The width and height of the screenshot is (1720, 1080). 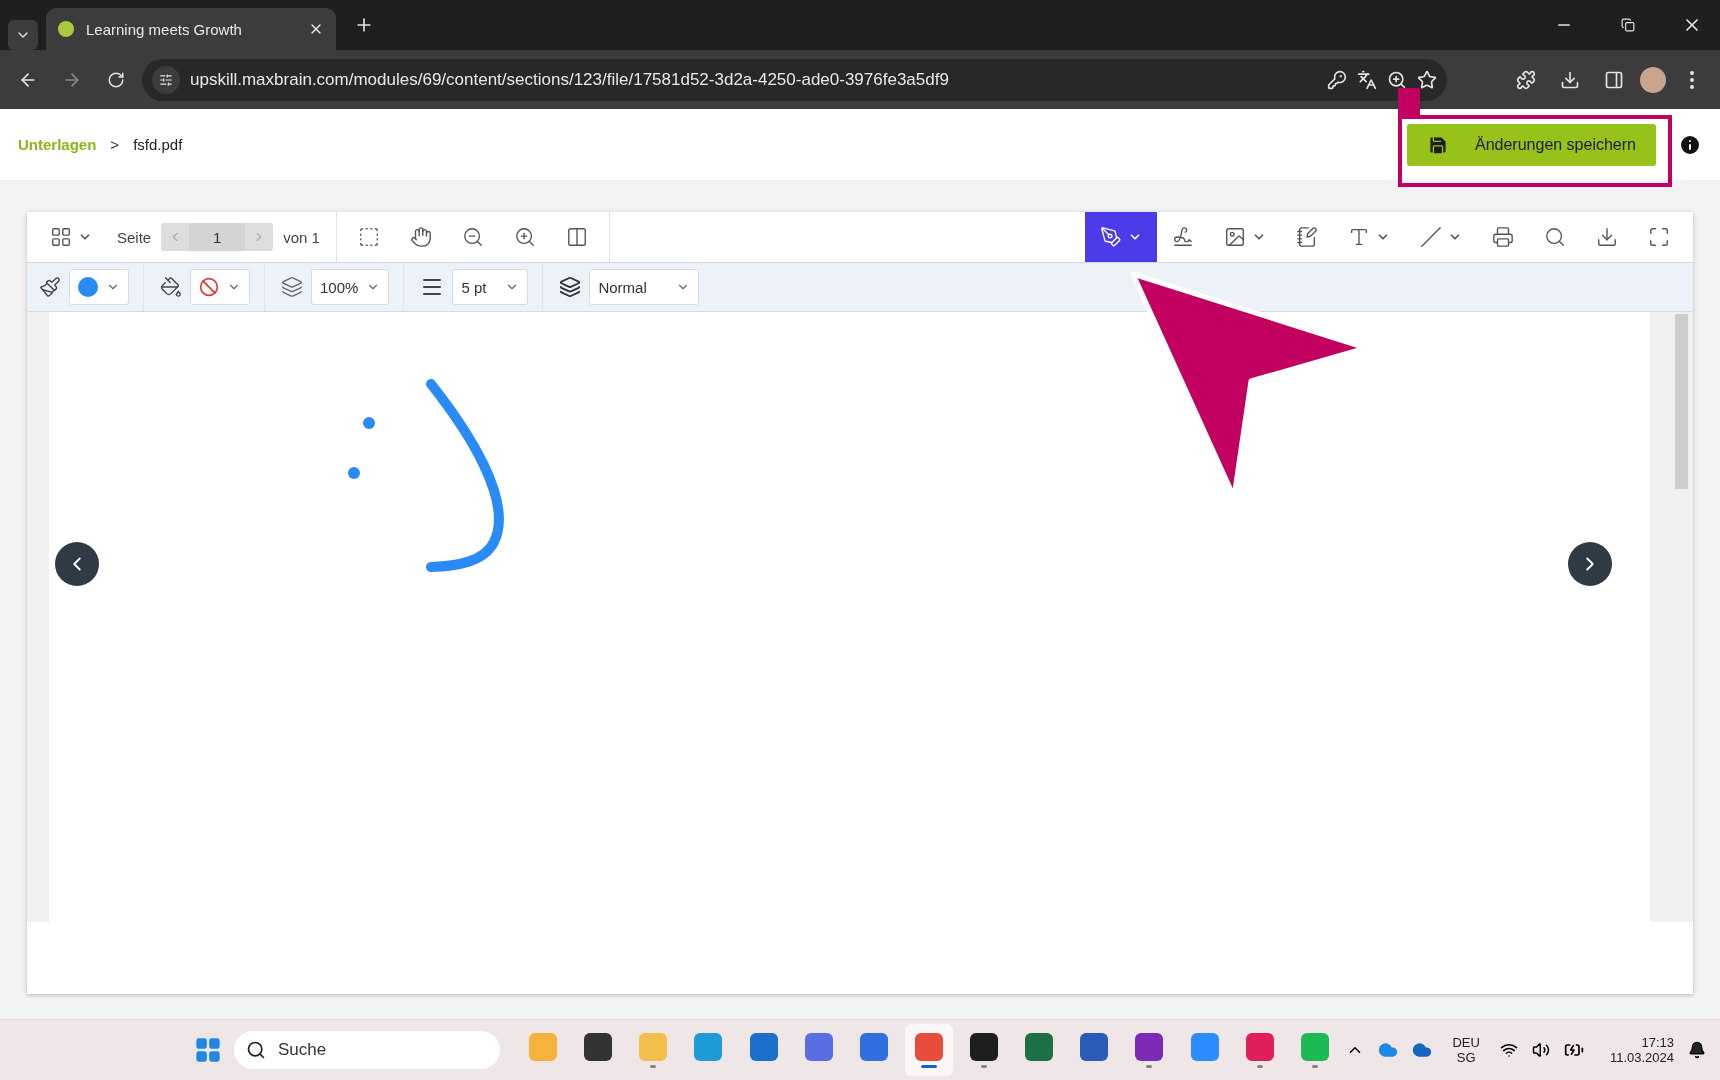 What do you see at coordinates (420, 237) in the screenshot?
I see `hand-icon` at bounding box center [420, 237].